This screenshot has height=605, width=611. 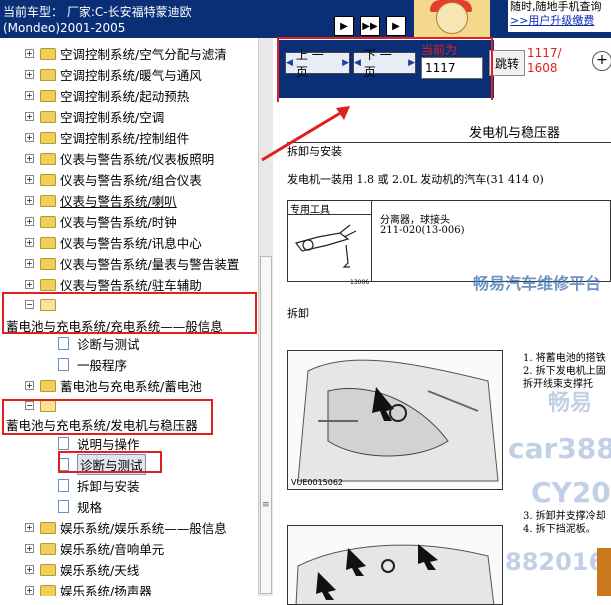 I want to click on highlight-box-diagnostics, so click(x=110, y=462).